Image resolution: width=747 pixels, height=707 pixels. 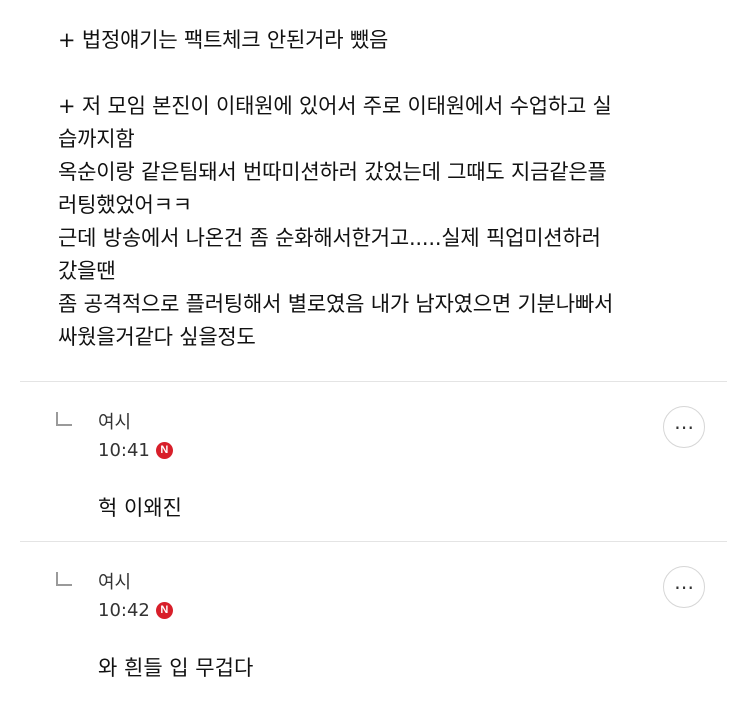 I want to click on post-line: 싸웠을거같다 싶을정도, so click(x=157, y=337).